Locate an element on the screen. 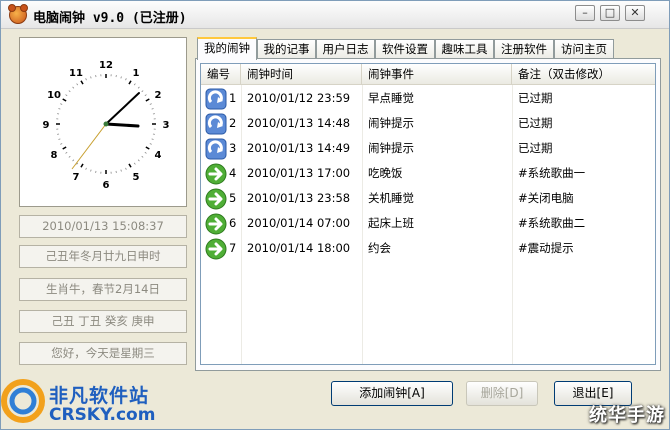  clock-number: 11 is located at coordinates (76, 73).